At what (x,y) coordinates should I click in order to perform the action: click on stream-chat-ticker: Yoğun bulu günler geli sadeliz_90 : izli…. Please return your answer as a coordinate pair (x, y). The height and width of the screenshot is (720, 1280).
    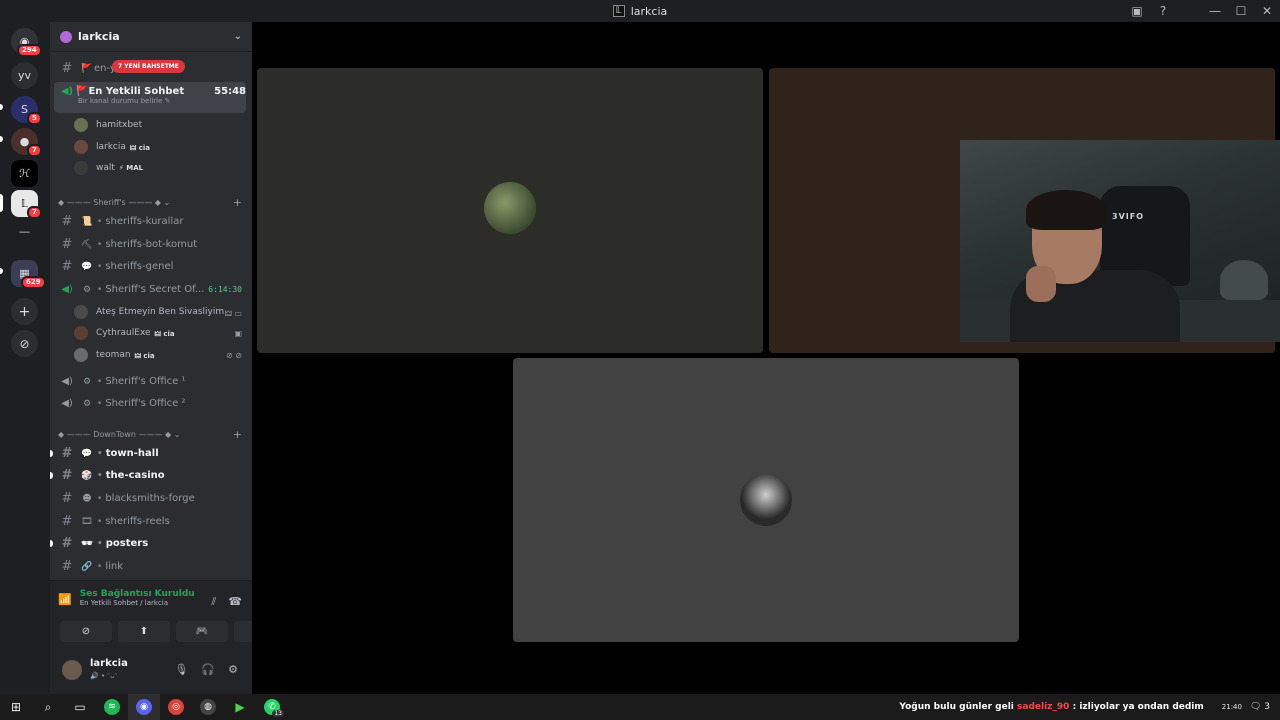
    Looking at the image, I should click on (1051, 707).